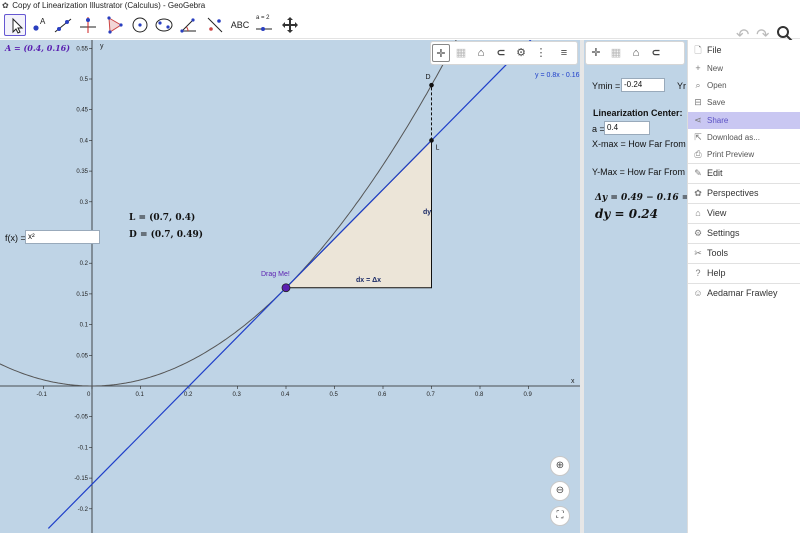 The image size is (800, 533). What do you see at coordinates (290, 25) in the screenshot?
I see `move-view-tool-icon` at bounding box center [290, 25].